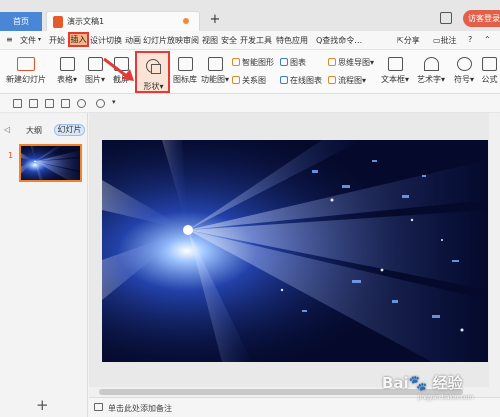  What do you see at coordinates (422, 383) in the screenshot?
I see `watermark-logo-text: Bai🐾 经验` at bounding box center [422, 383].